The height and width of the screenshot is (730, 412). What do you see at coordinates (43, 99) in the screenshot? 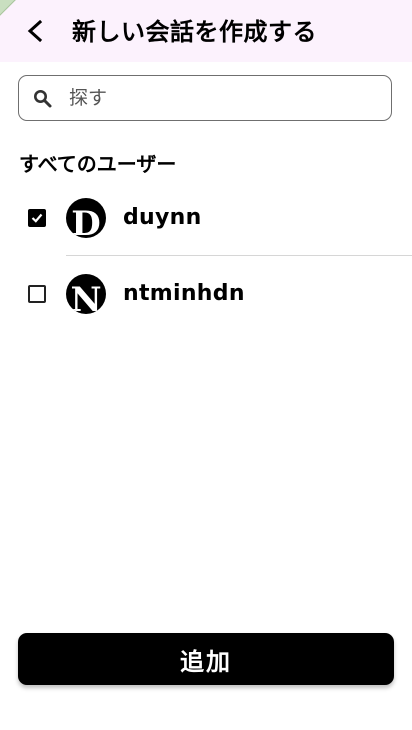
I see `search-icon` at bounding box center [43, 99].